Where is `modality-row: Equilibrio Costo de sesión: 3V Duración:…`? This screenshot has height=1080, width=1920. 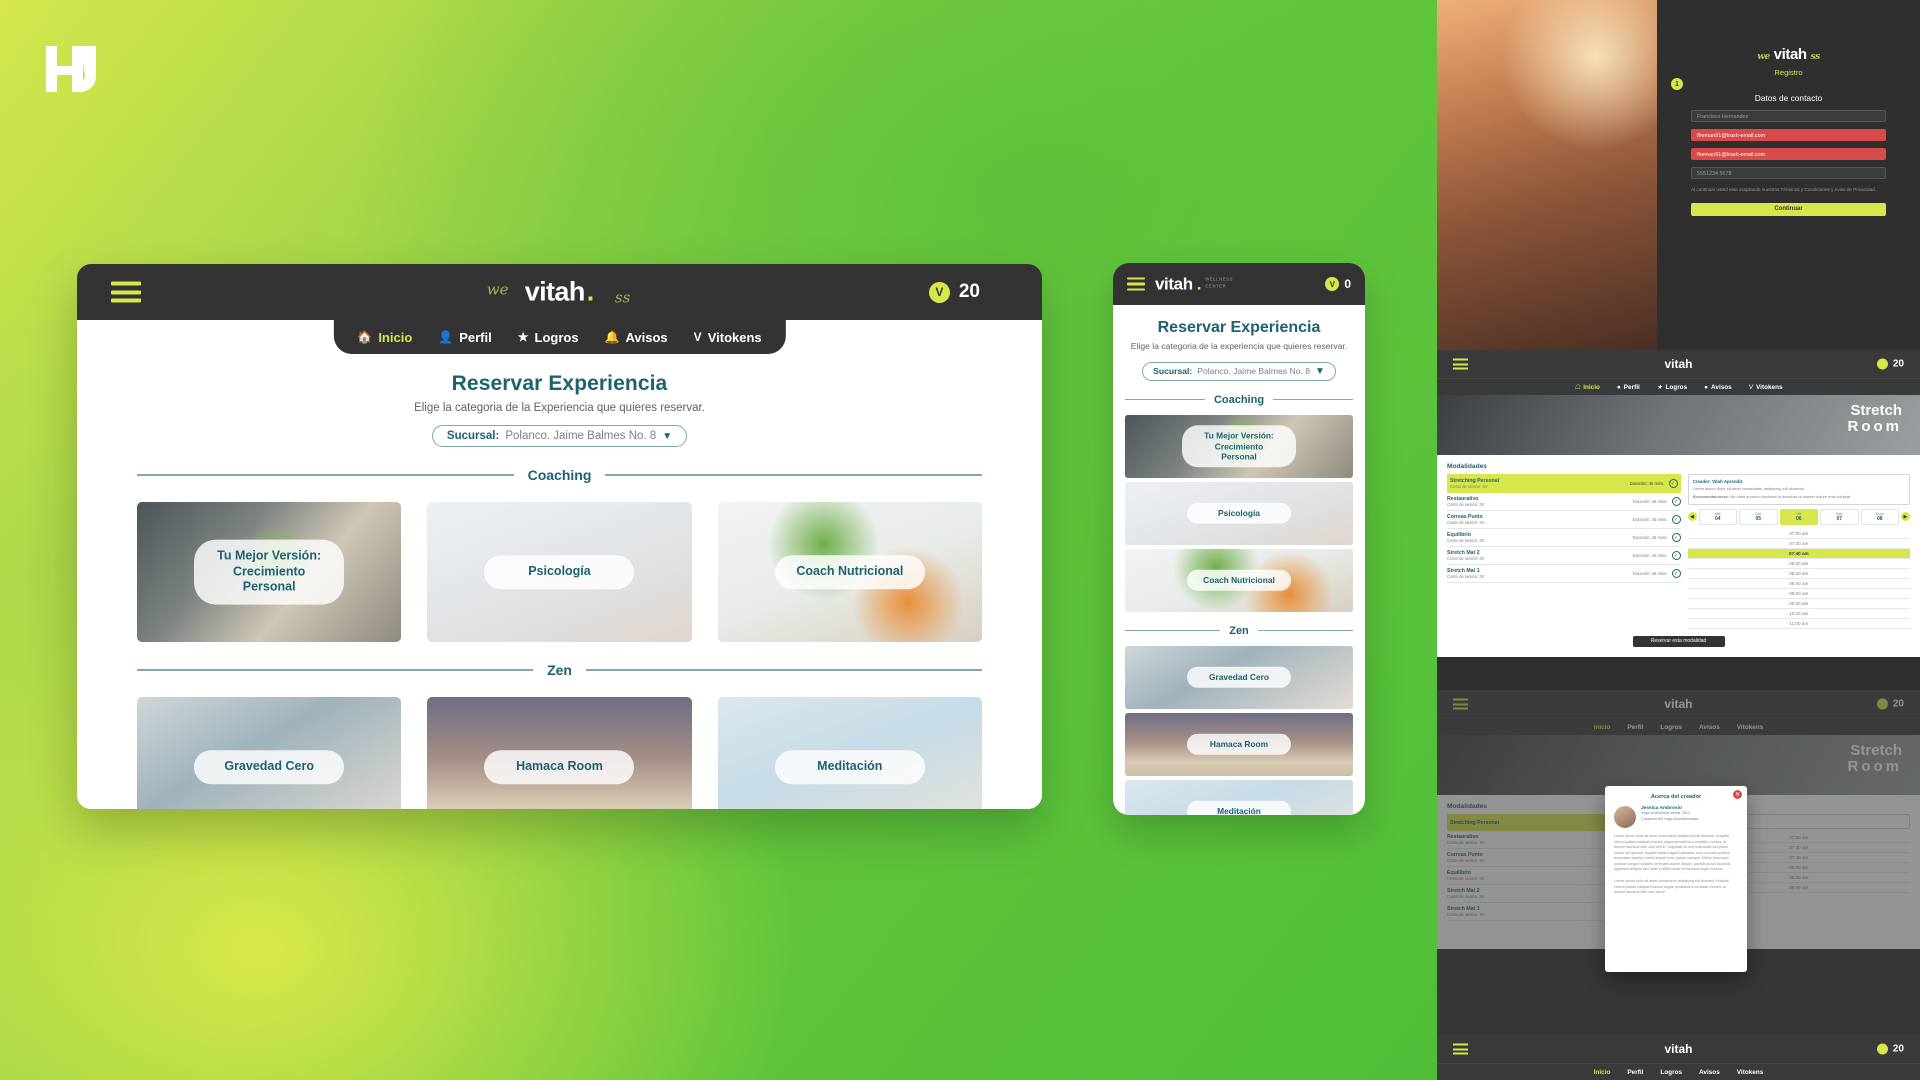 modality-row: Equilibrio Costo de sesión: 3V Duración:… is located at coordinates (1564, 538).